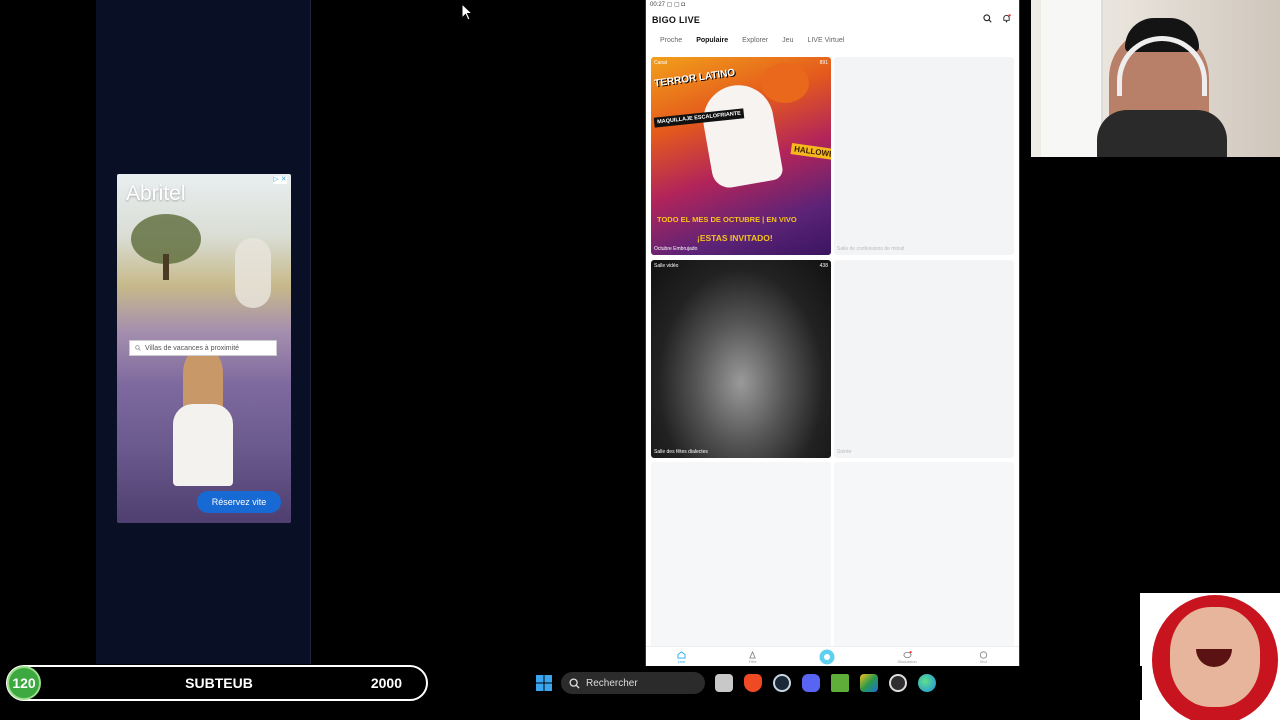 The image size is (1280, 720). I want to click on card-title: Salle des fêtes dialectes, so click(681, 452).